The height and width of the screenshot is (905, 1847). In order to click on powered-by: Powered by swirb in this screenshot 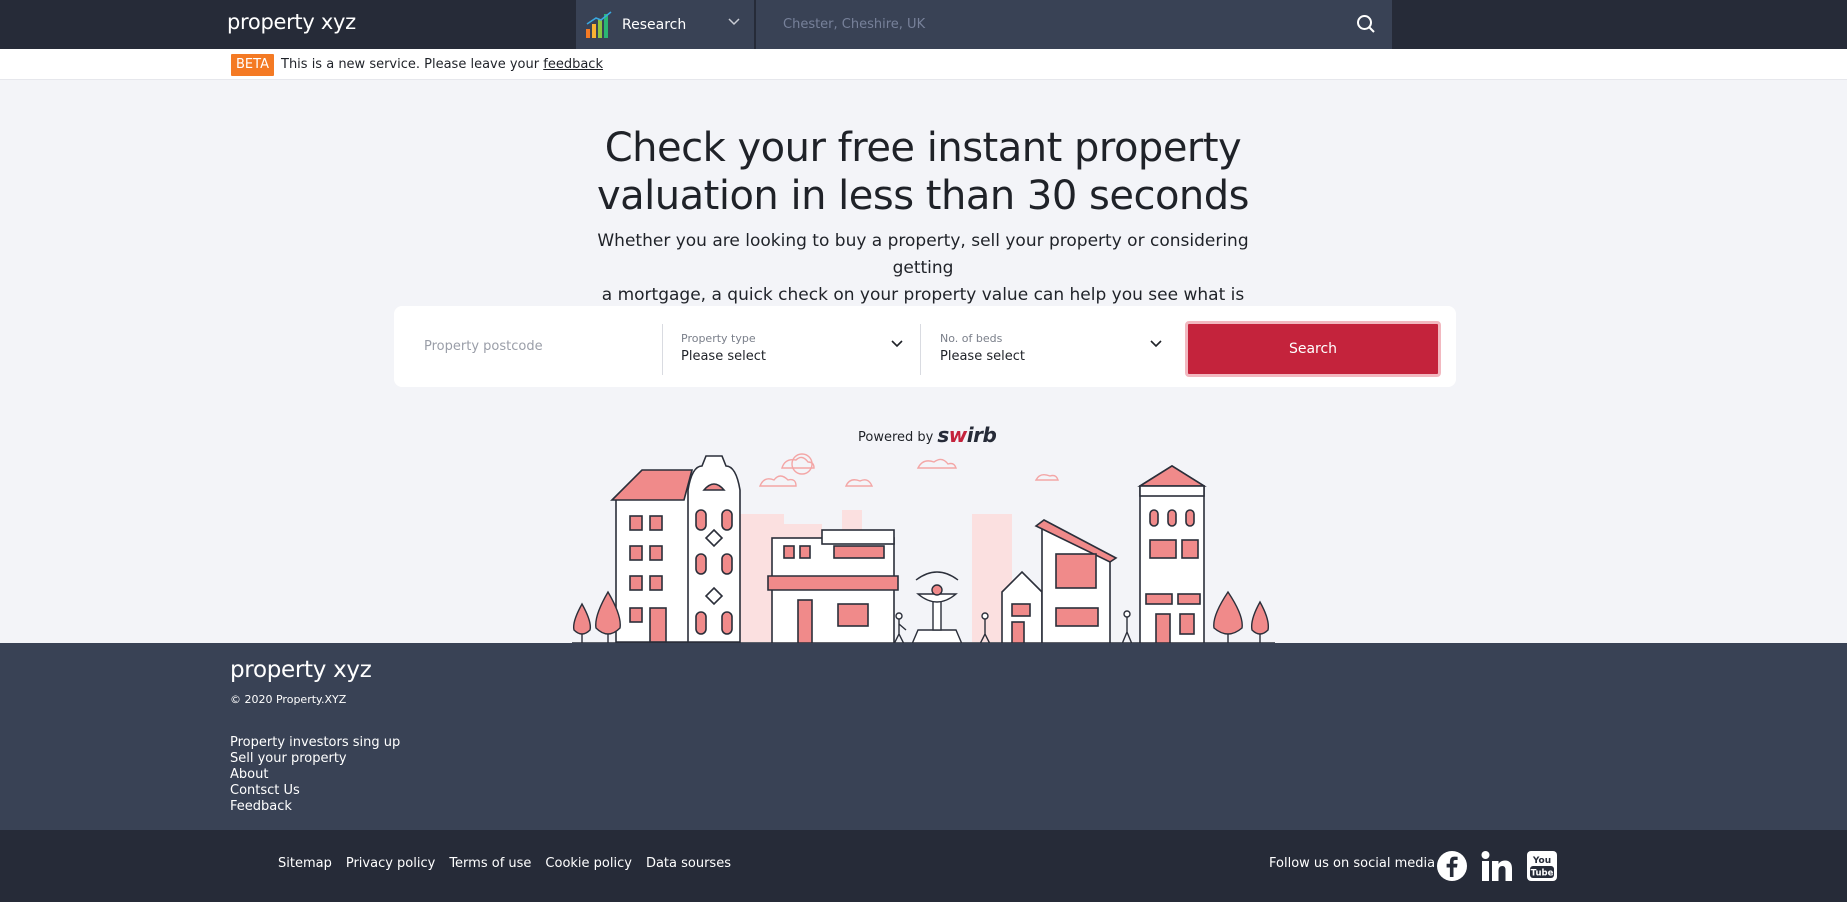, I will do `click(927, 435)`.